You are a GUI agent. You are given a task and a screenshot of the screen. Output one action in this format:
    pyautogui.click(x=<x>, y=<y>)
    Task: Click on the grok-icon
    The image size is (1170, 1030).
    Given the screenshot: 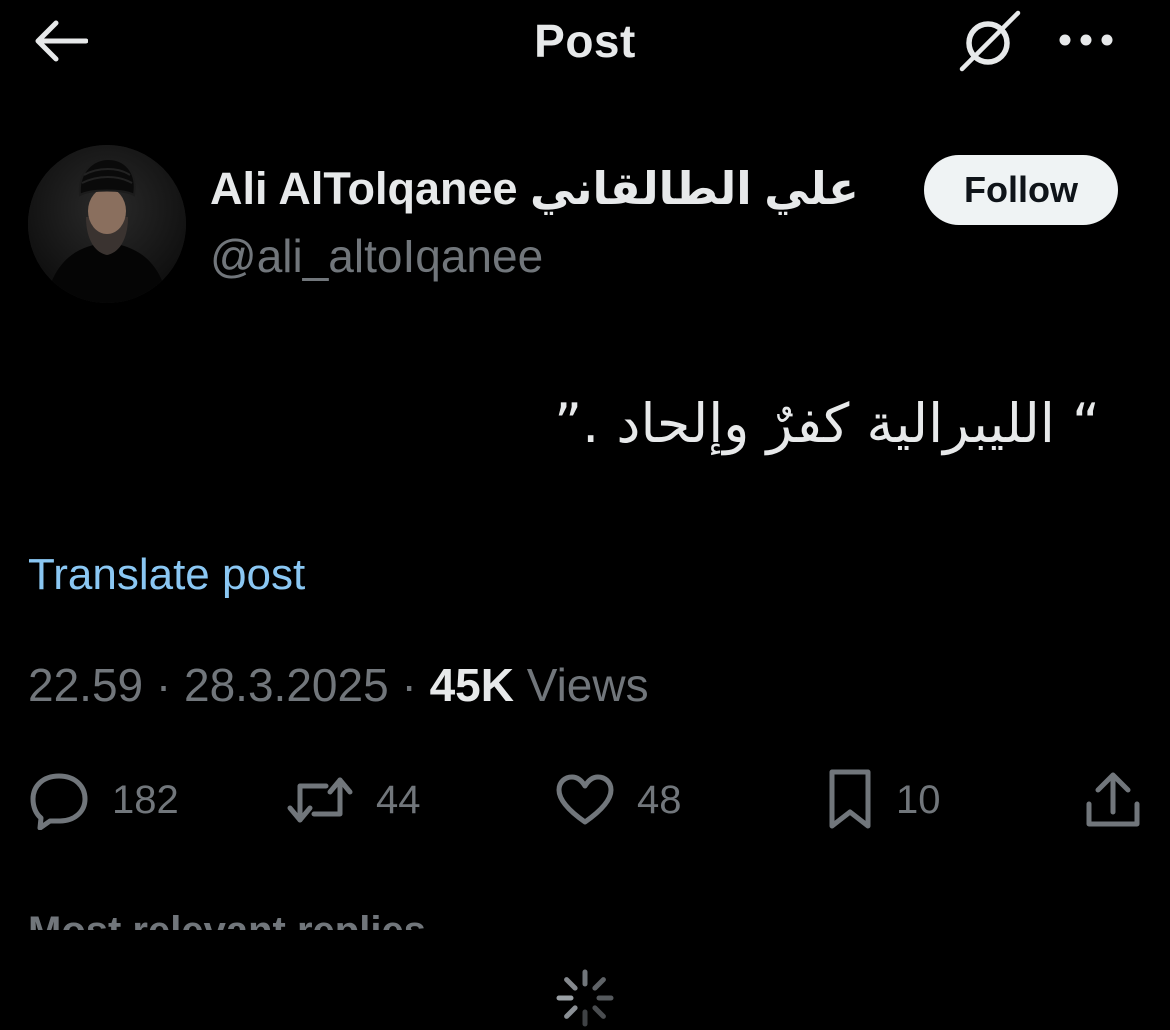 What is the action you would take?
    pyautogui.click(x=990, y=41)
    